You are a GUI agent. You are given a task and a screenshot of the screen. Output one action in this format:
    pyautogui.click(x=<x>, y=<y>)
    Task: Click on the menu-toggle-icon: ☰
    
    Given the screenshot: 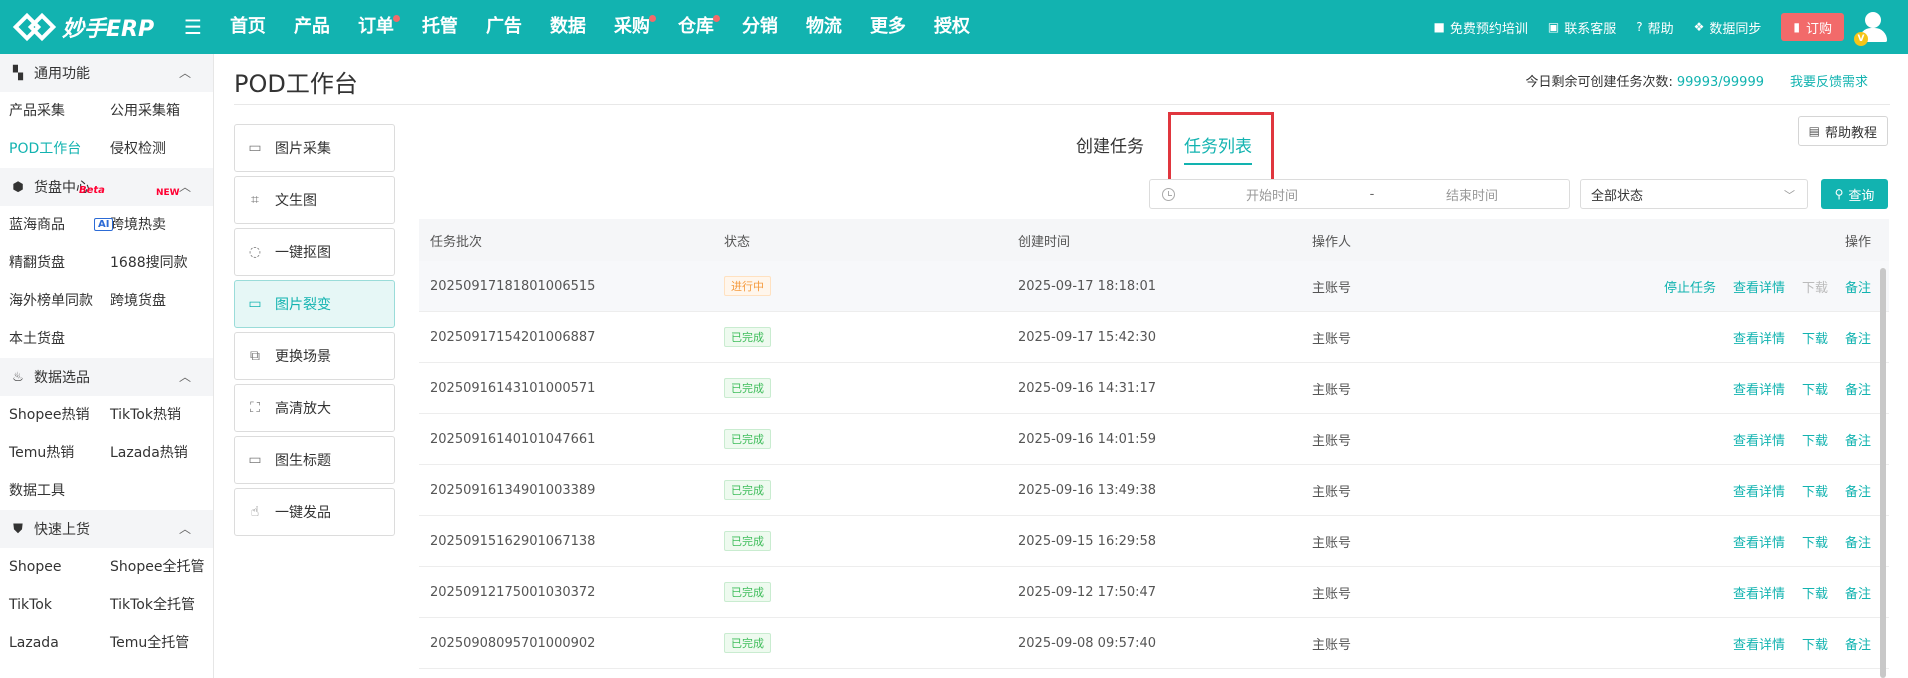 What is the action you would take?
    pyautogui.click(x=193, y=27)
    